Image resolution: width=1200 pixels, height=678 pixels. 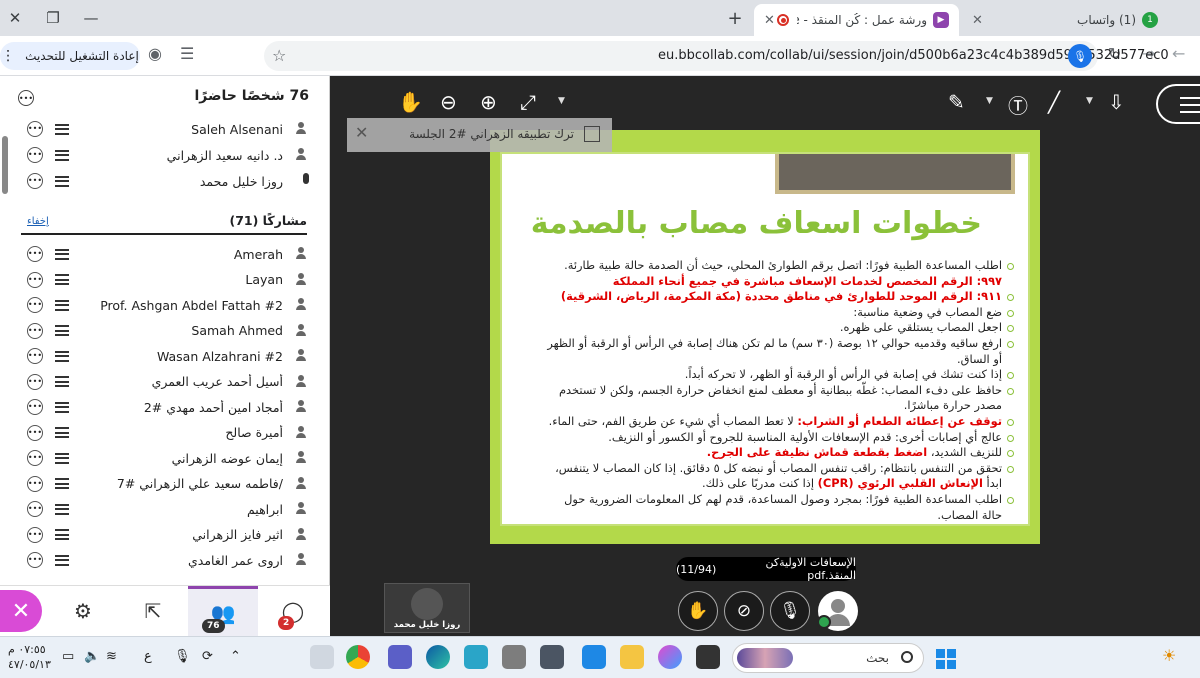 I want to click on tab-whatsapp: 1 (1) واتساب ✕, so click(x=1065, y=20).